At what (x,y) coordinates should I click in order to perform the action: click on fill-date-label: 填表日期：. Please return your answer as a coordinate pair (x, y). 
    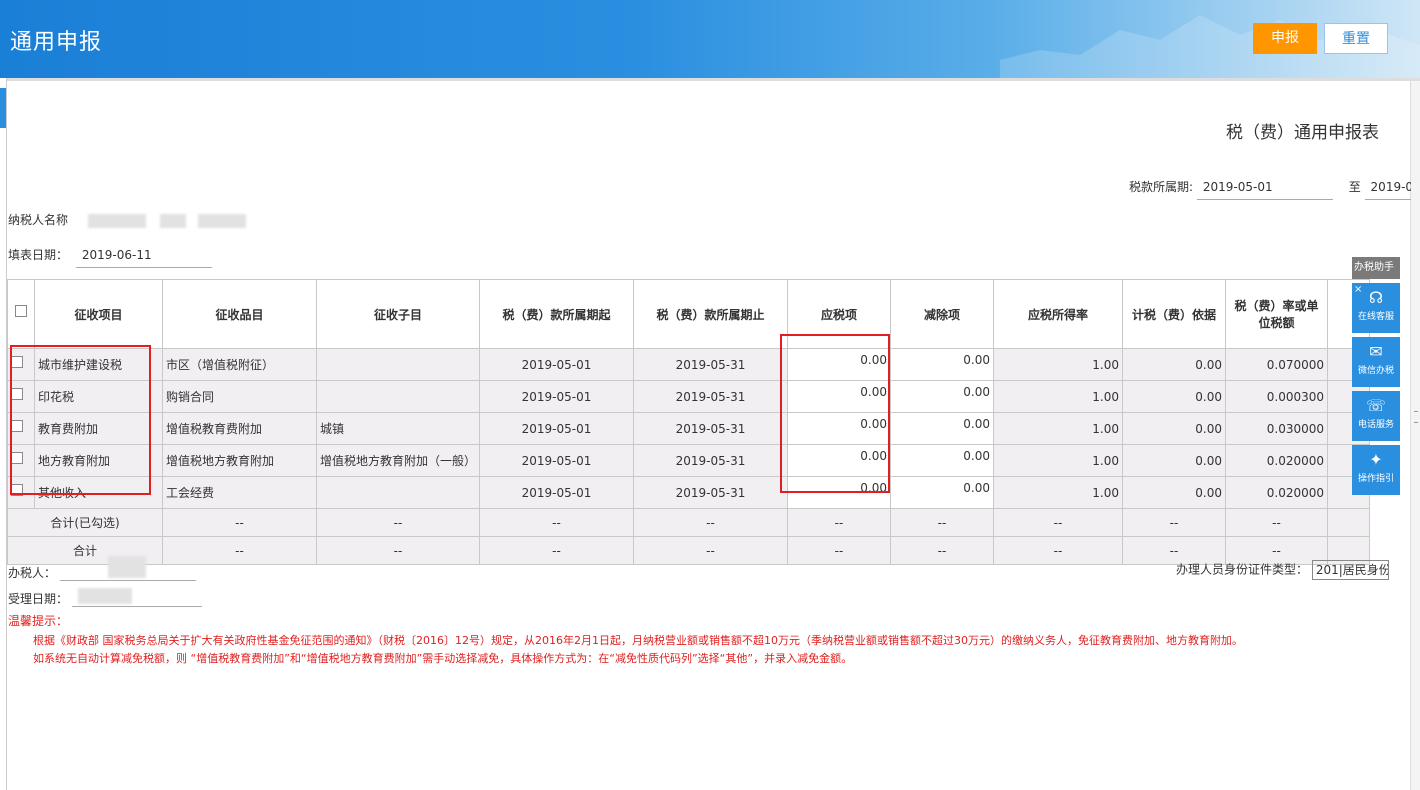
    Looking at the image, I should click on (38, 255).